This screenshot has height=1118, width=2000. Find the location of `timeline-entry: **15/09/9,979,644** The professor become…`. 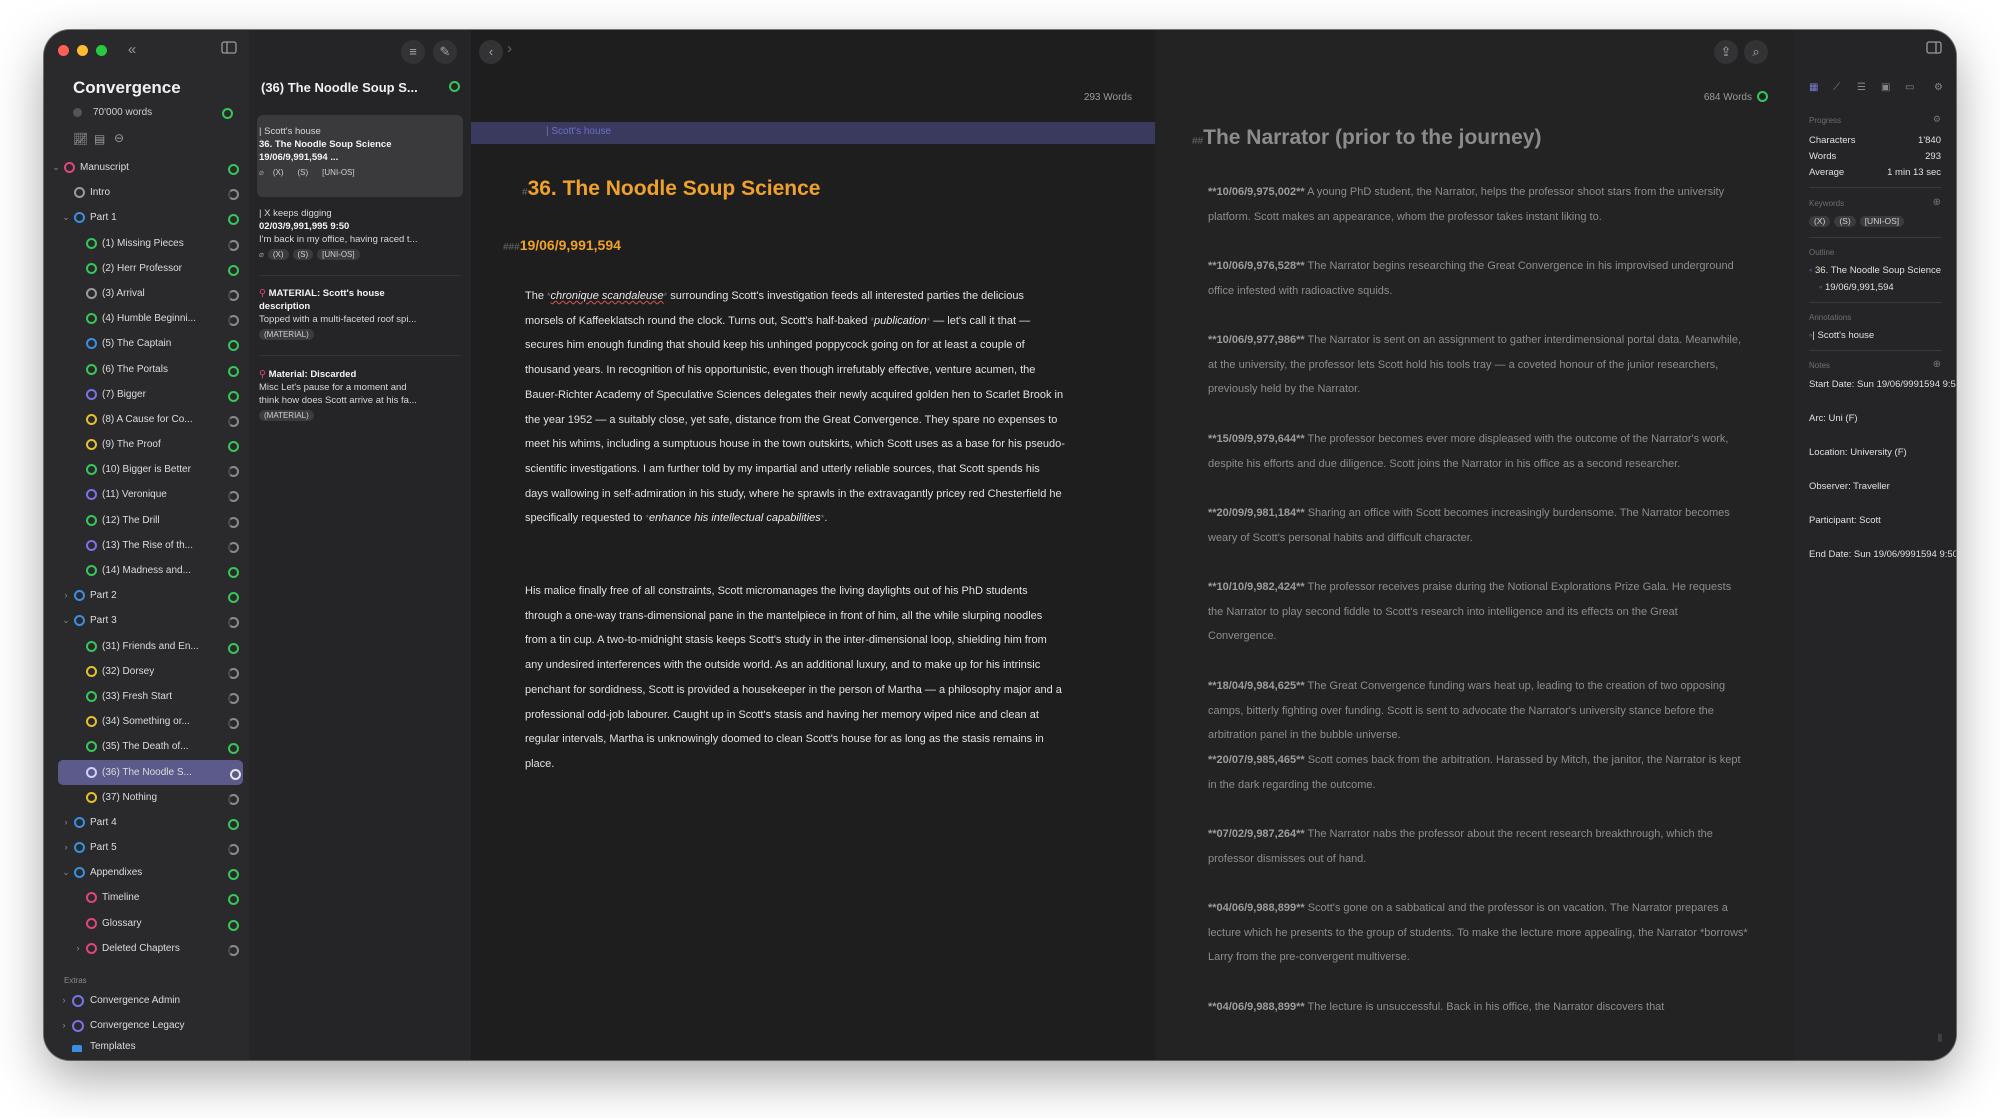

timeline-entry: **15/09/9,979,644** The professor become… is located at coordinates (1478, 451).